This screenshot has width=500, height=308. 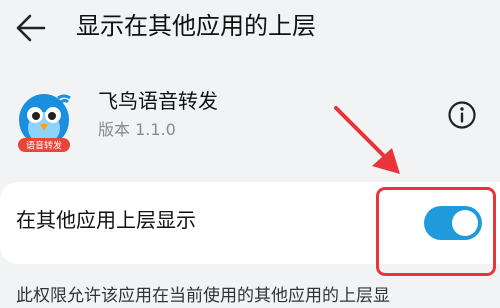 I want to click on back-button, so click(x=30, y=28).